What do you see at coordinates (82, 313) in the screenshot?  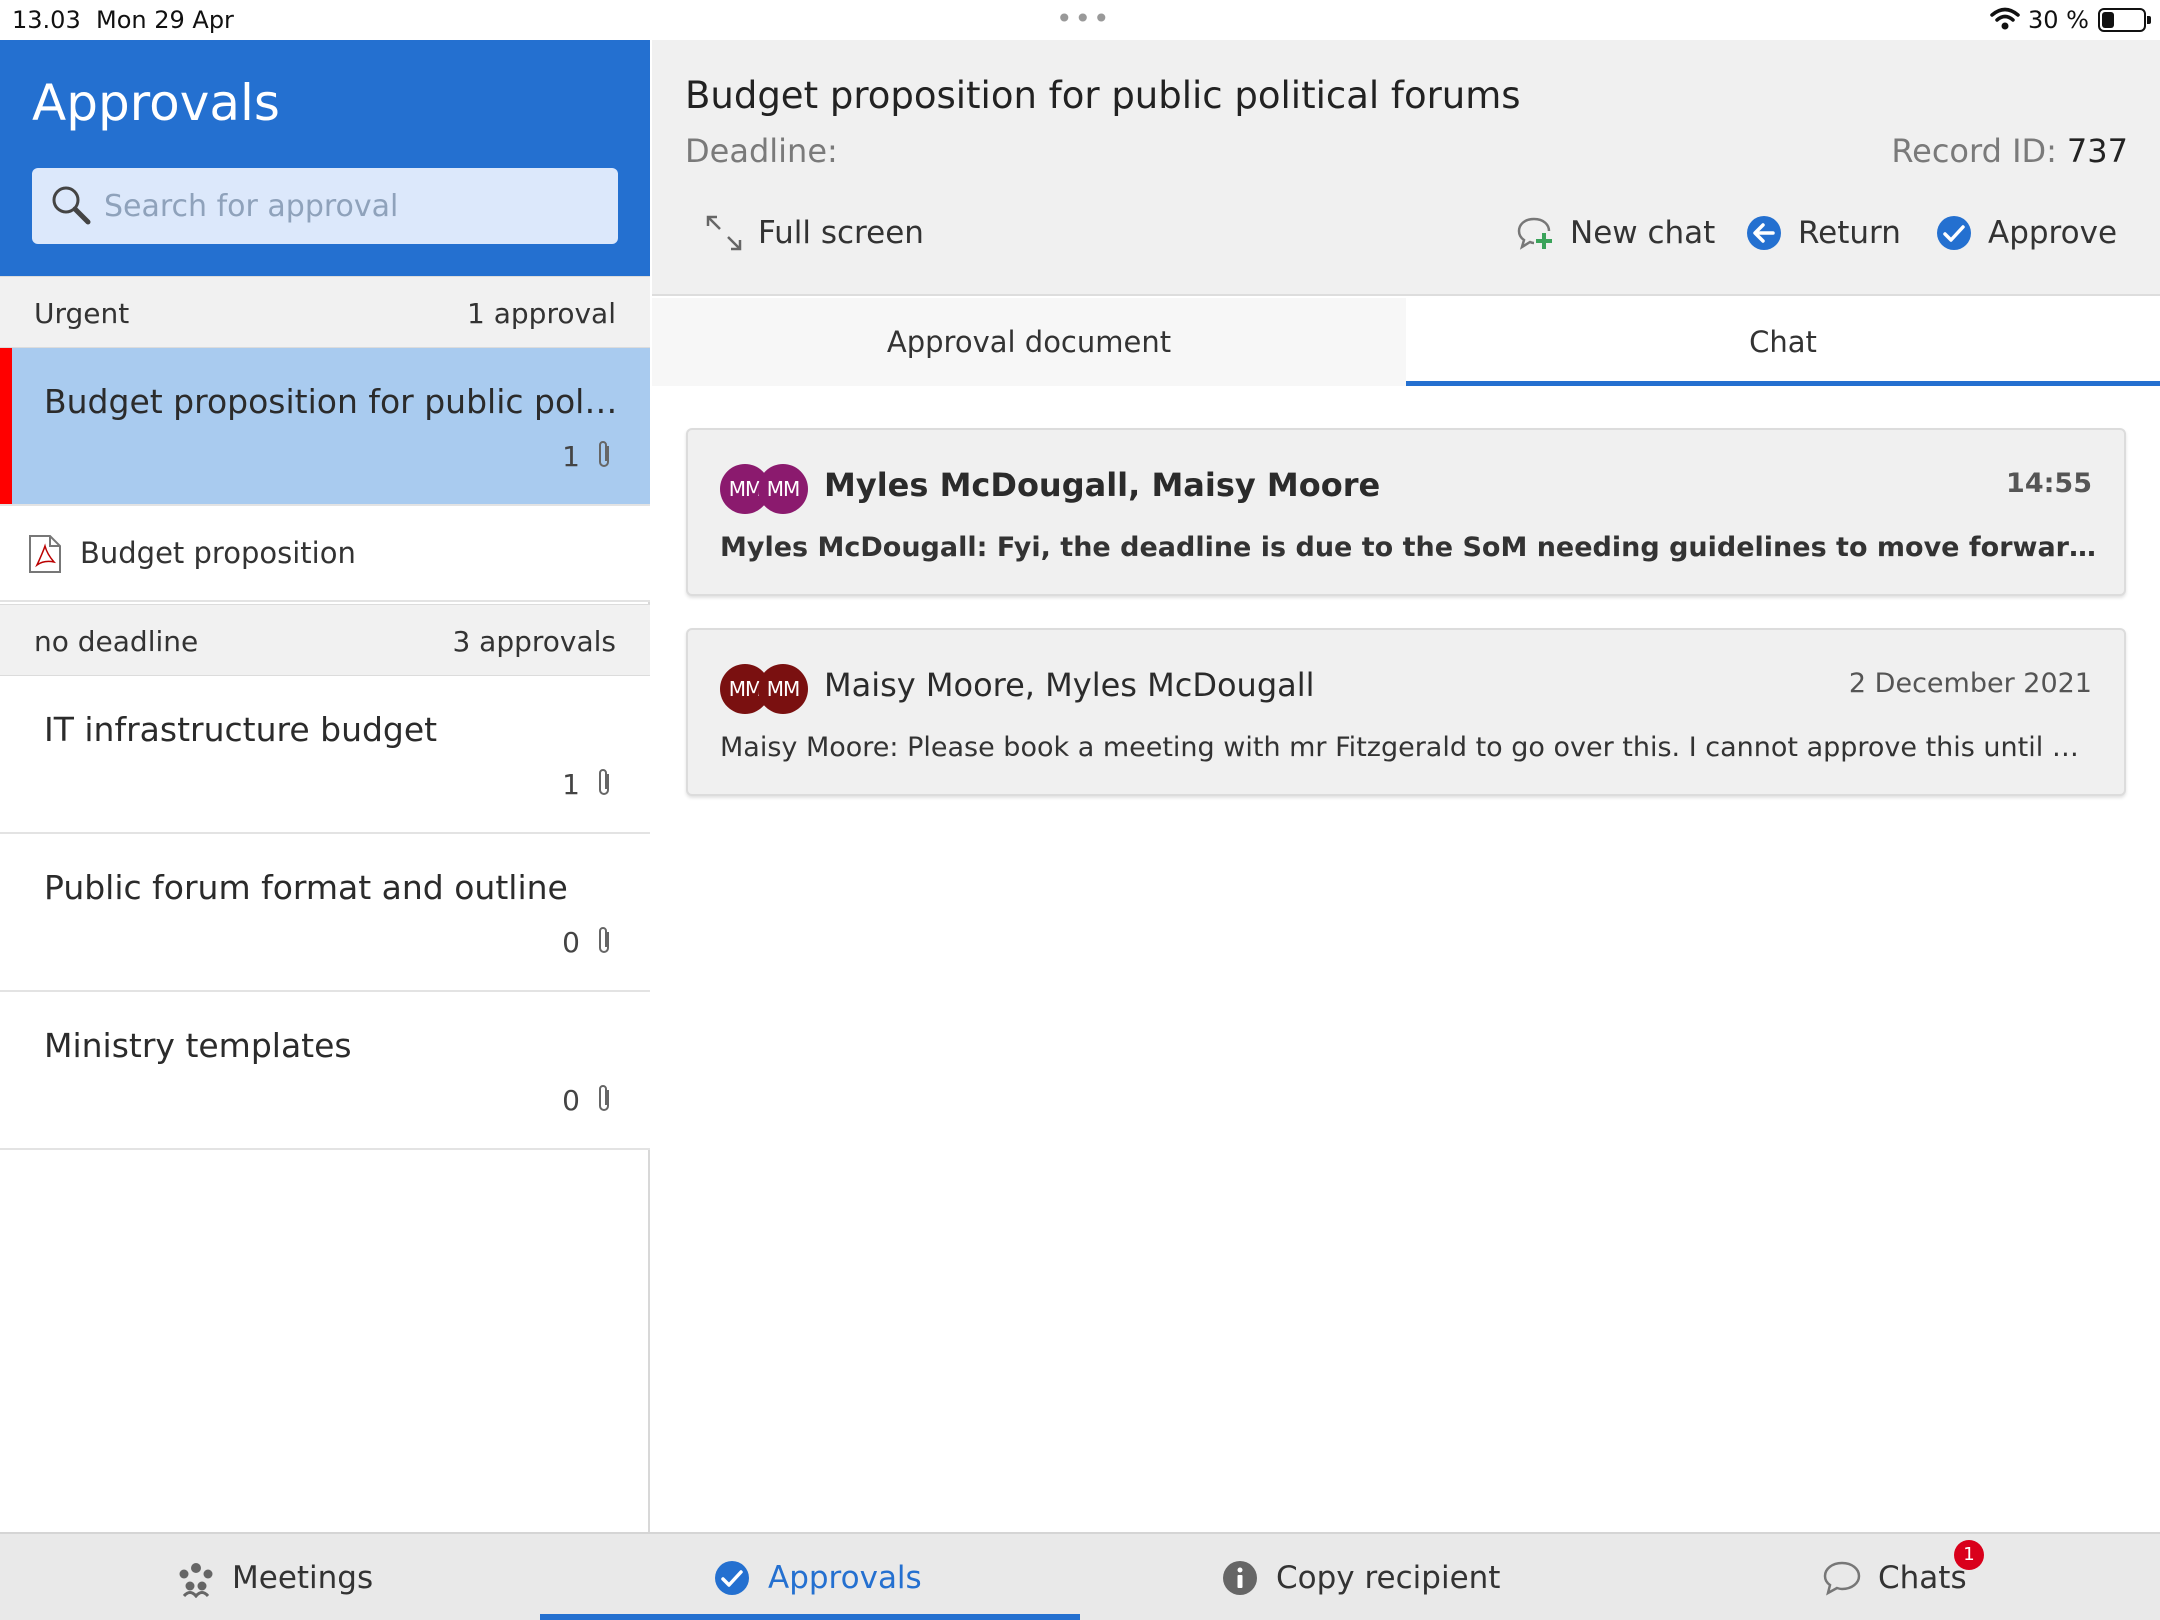 I see `group-title: Urgent` at bounding box center [82, 313].